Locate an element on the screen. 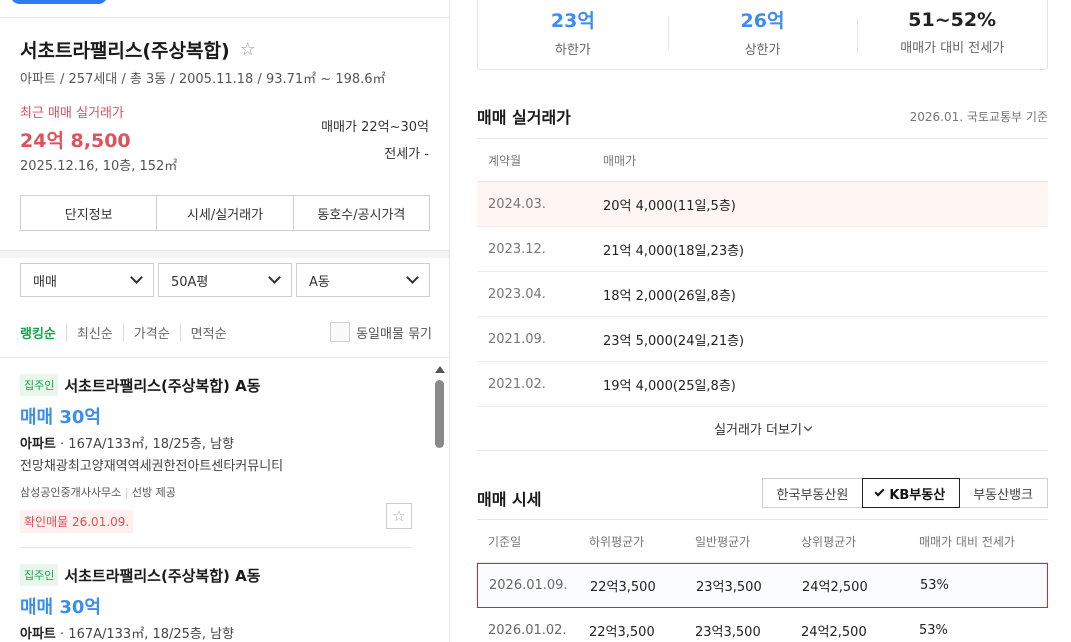 The image size is (1071, 642). tab-kb-real-estate: KB부동산 is located at coordinates (911, 493).